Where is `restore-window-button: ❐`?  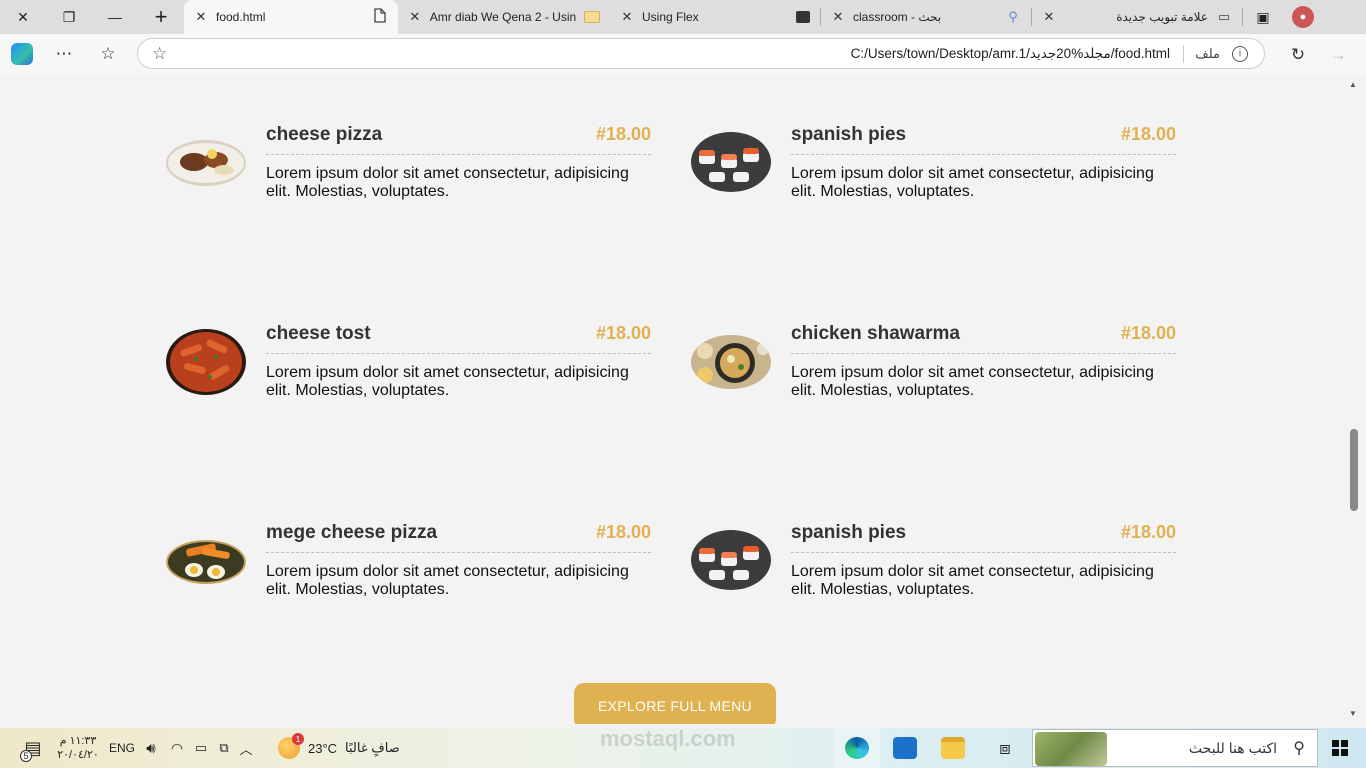 restore-window-button: ❐ is located at coordinates (69, 17).